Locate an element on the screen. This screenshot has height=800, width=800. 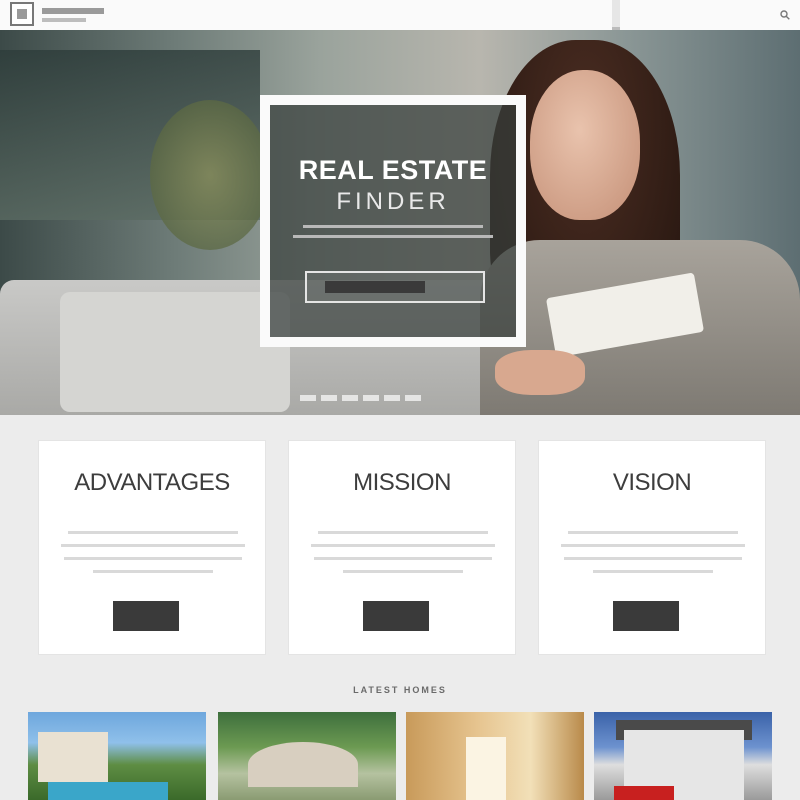
top-navigation-bar is located at coordinates (400, 15).